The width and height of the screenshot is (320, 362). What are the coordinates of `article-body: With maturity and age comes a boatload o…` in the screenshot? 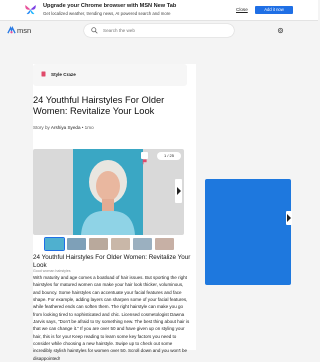 It's located at (111, 318).